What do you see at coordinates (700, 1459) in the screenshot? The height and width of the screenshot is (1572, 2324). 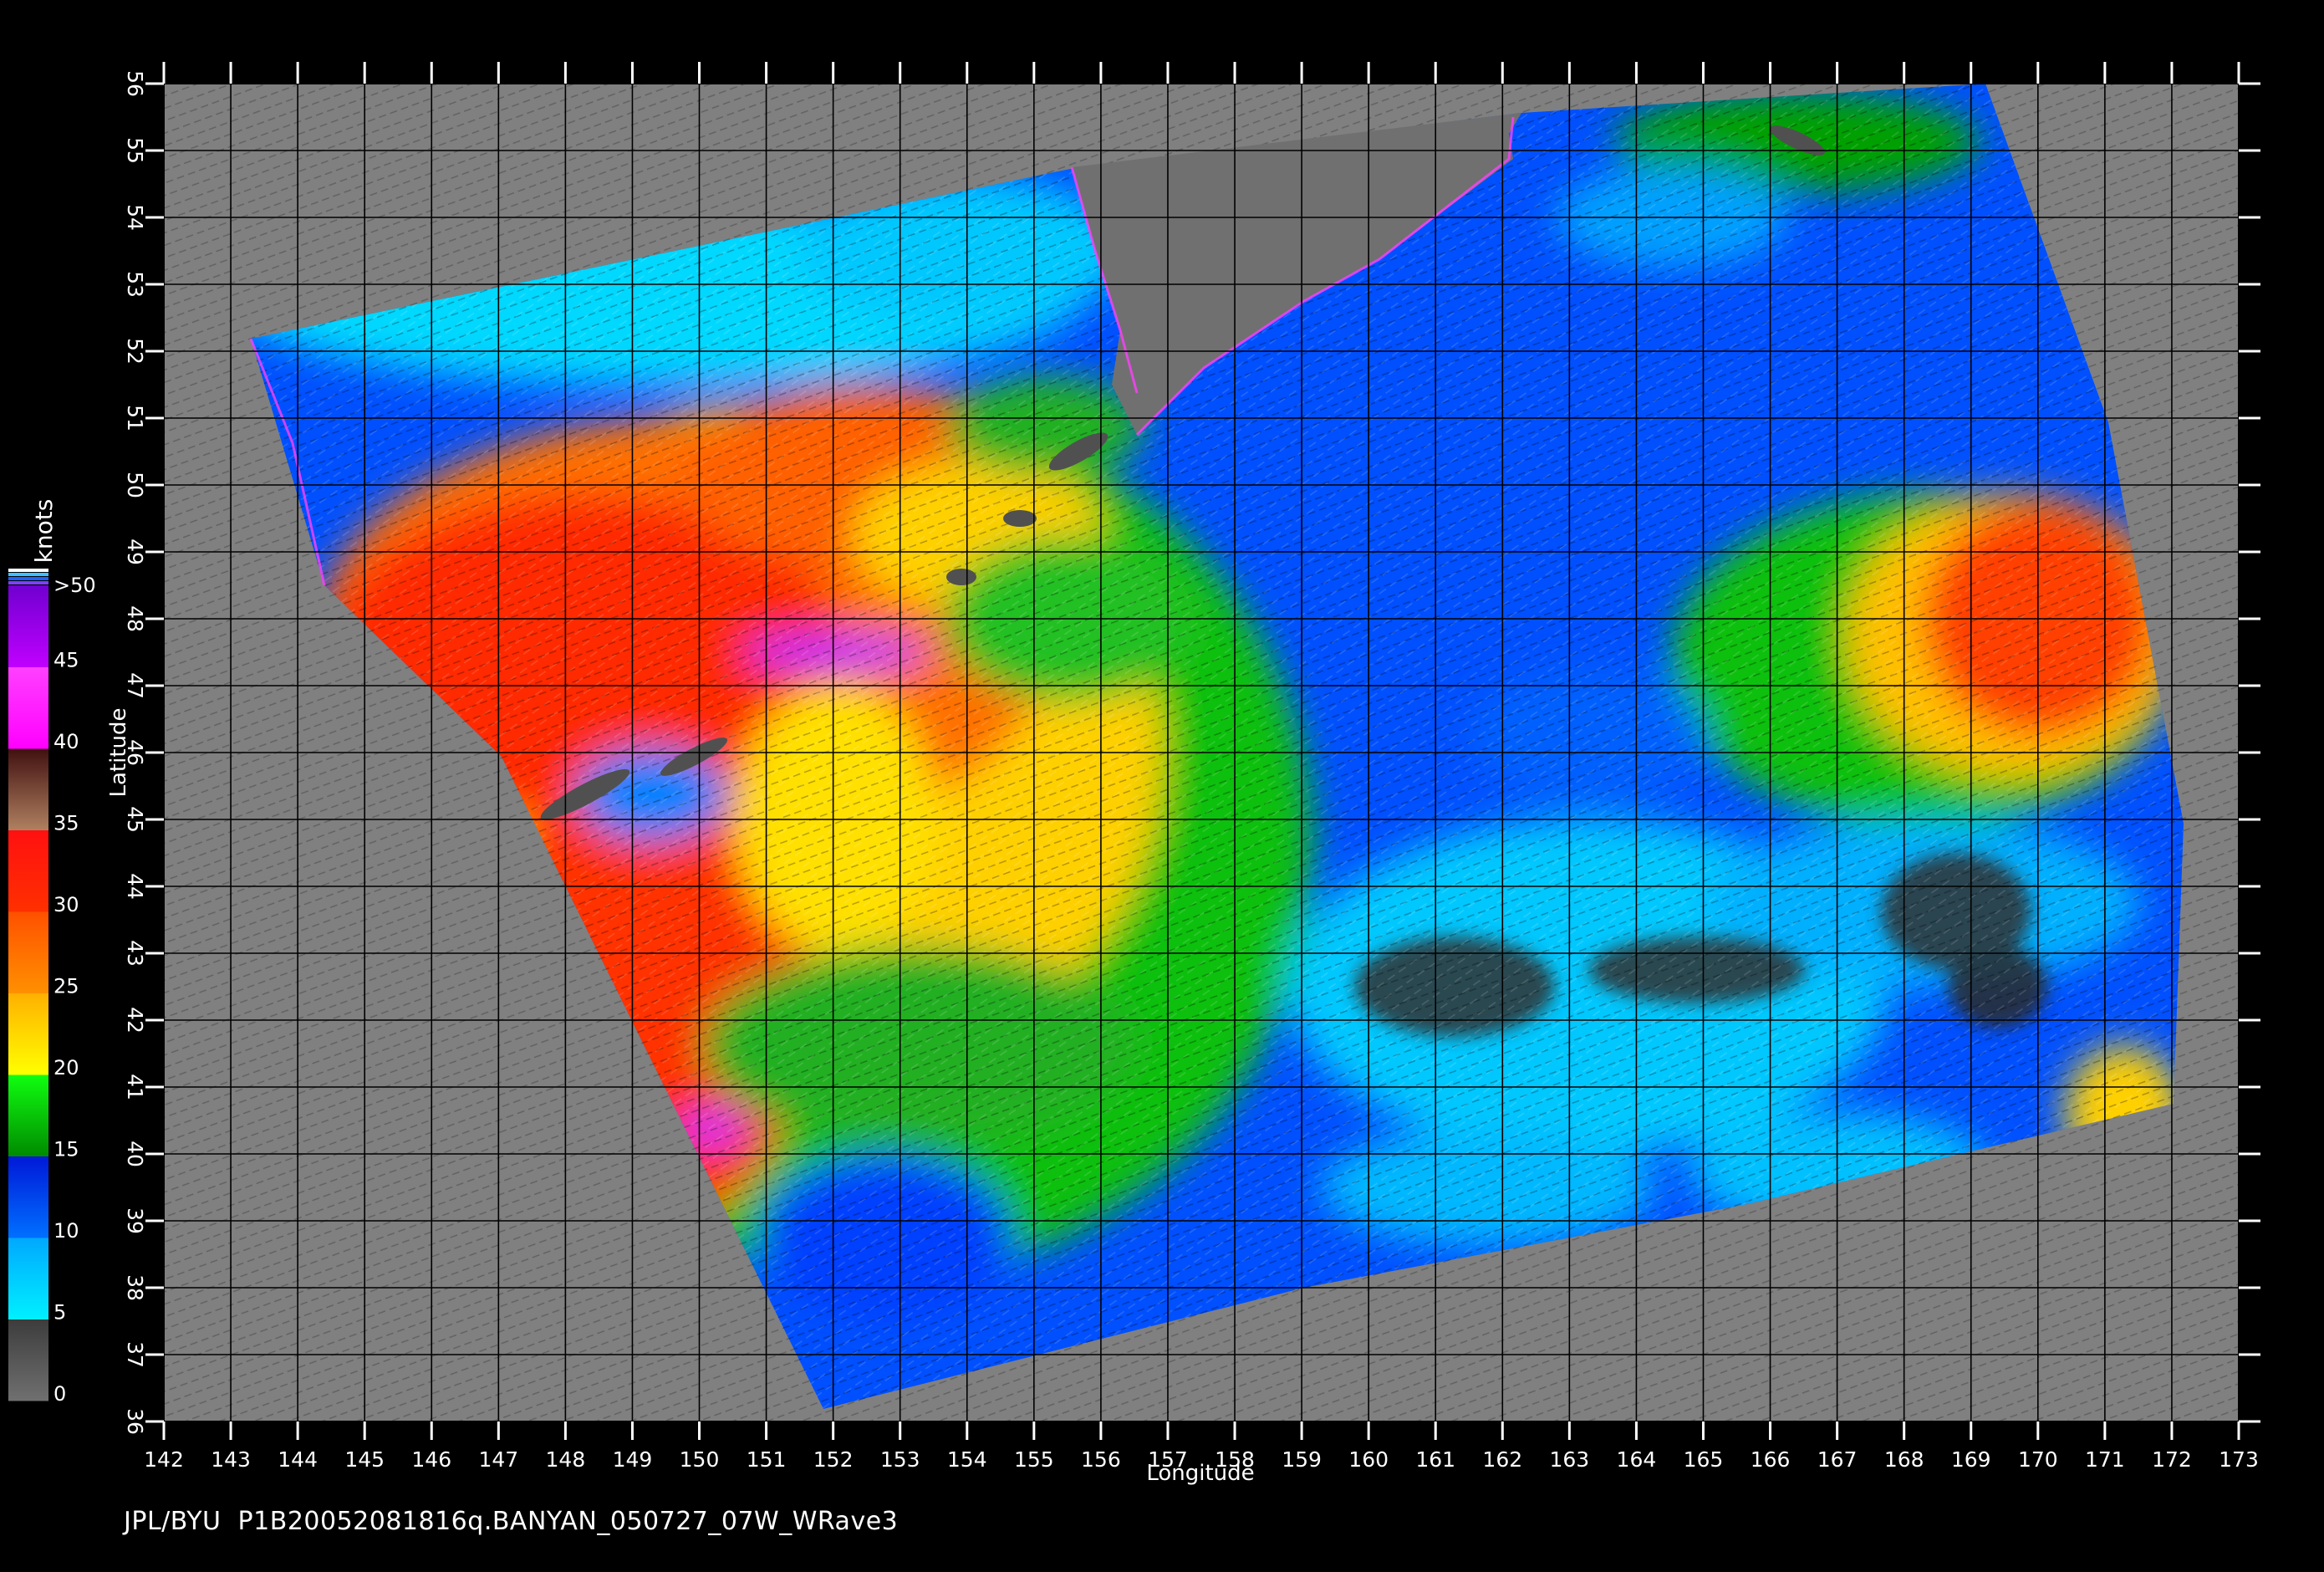 I see `lon-tick-label: 150` at bounding box center [700, 1459].